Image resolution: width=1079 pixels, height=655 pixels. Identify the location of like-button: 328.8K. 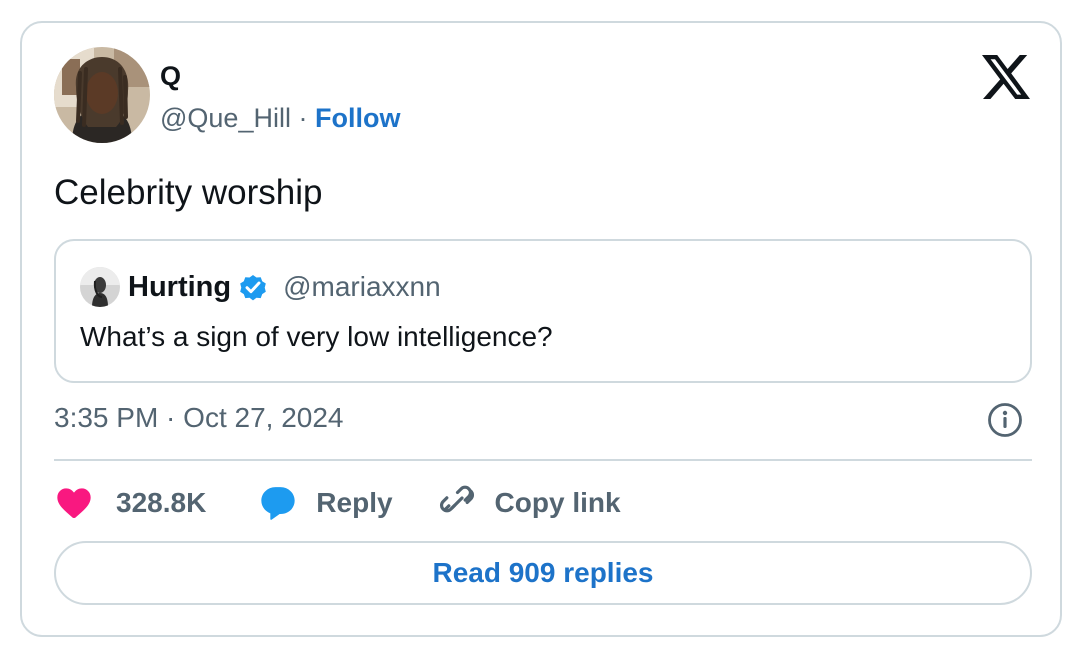
(130, 503).